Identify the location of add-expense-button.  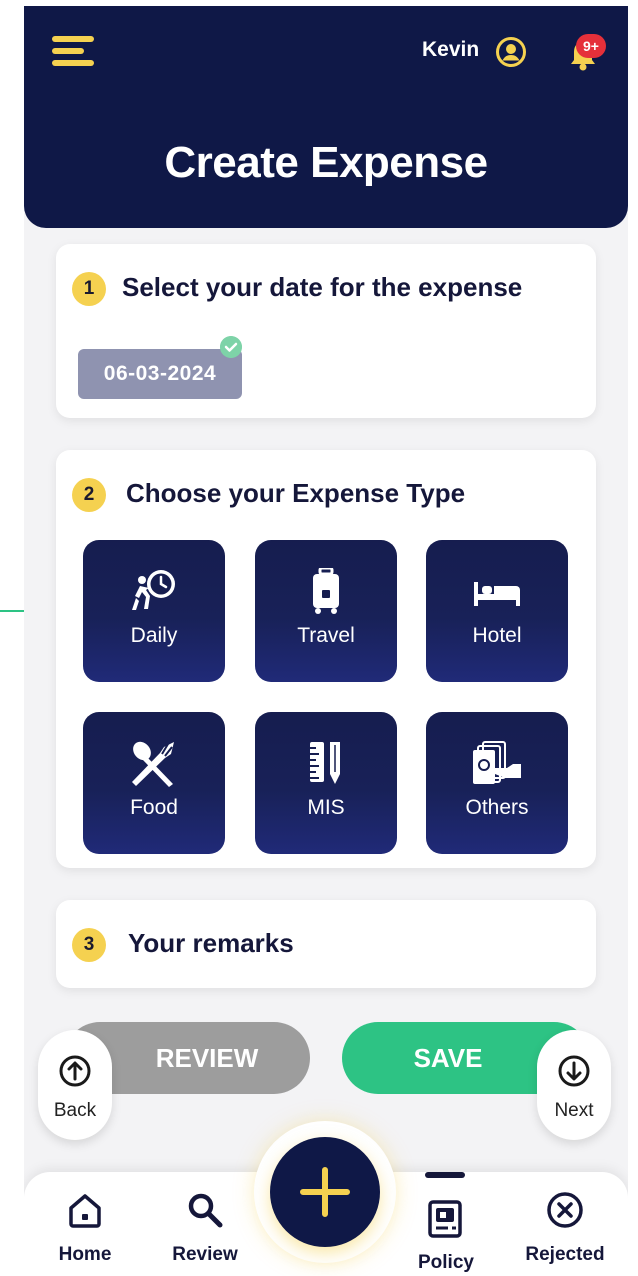
(325, 1192).